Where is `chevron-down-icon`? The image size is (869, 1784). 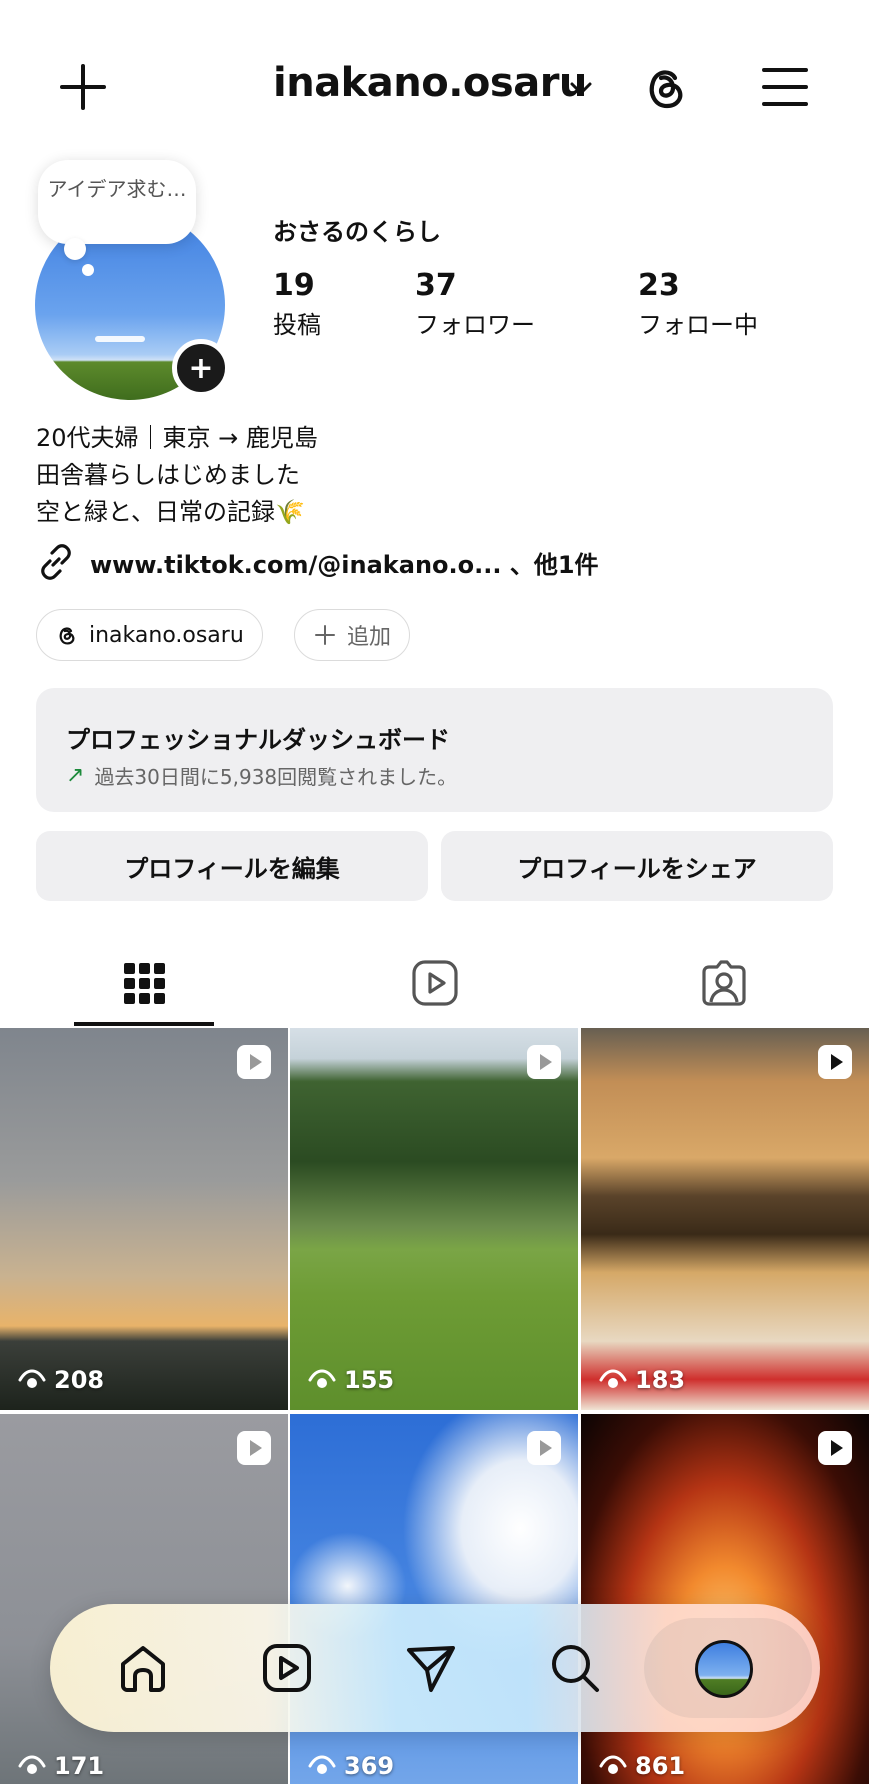 chevron-down-icon is located at coordinates (581, 89).